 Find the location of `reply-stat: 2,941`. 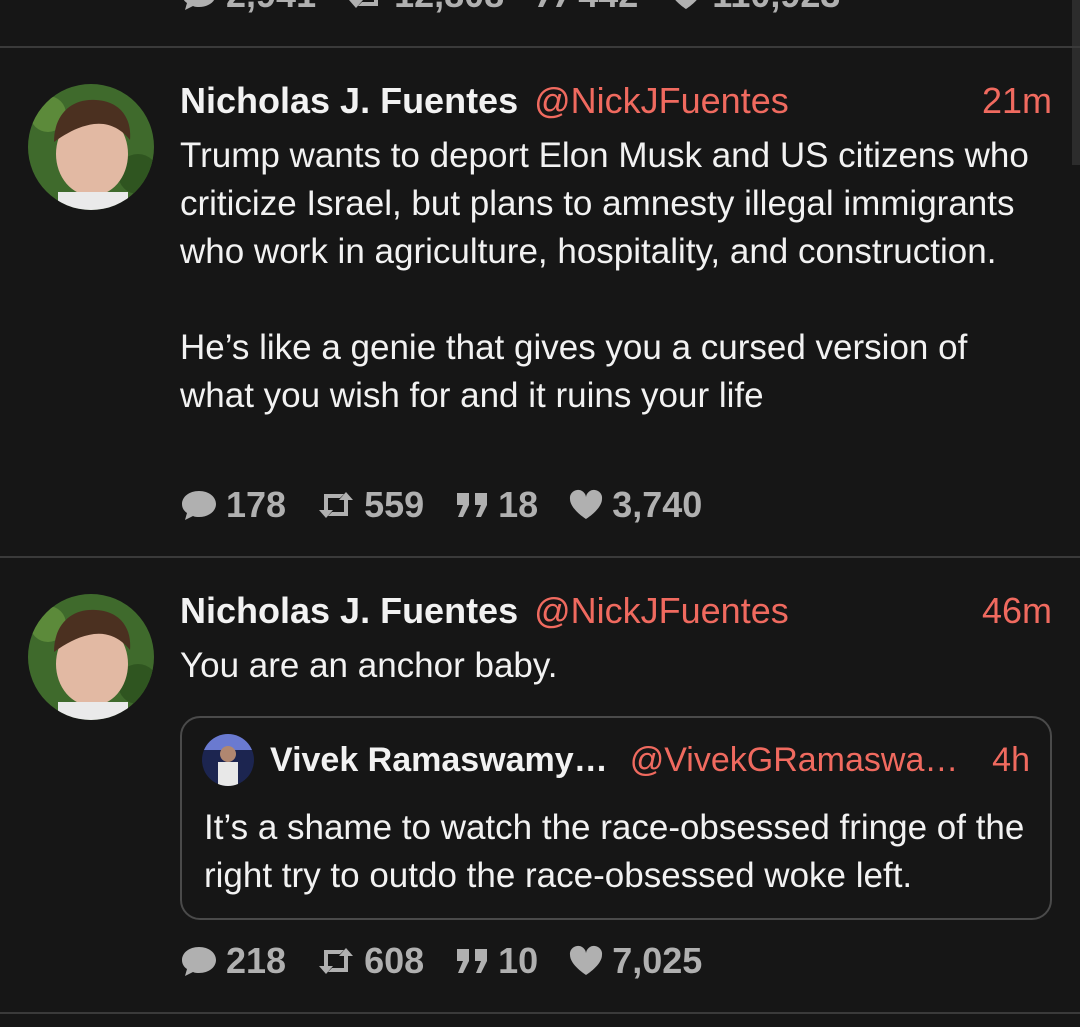

reply-stat: 2,941 is located at coordinates (248, 8).